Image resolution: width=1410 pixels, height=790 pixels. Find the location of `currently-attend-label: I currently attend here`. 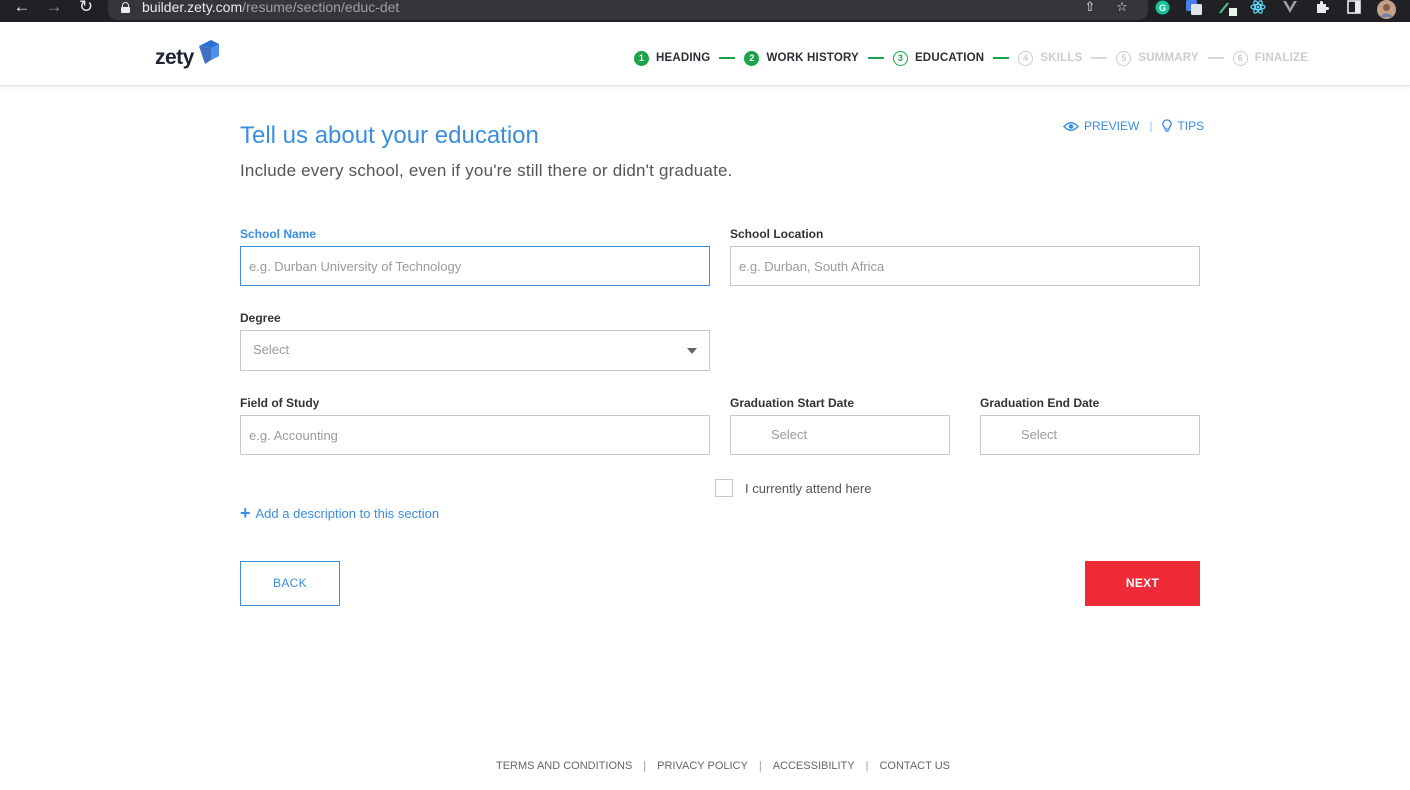

currently-attend-label: I currently attend here is located at coordinates (808, 488).